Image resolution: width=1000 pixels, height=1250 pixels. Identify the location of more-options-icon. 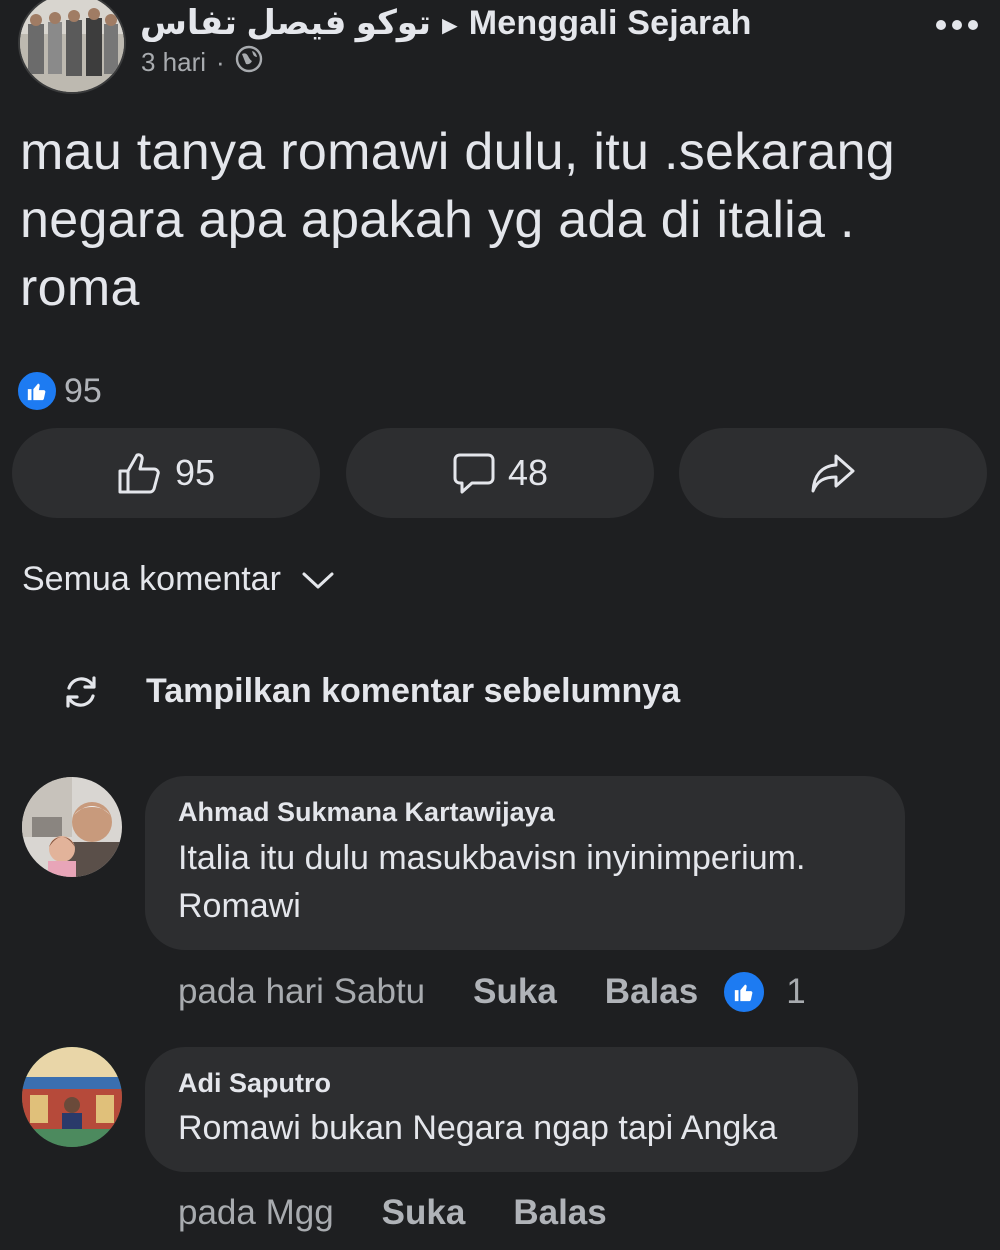
(957, 25).